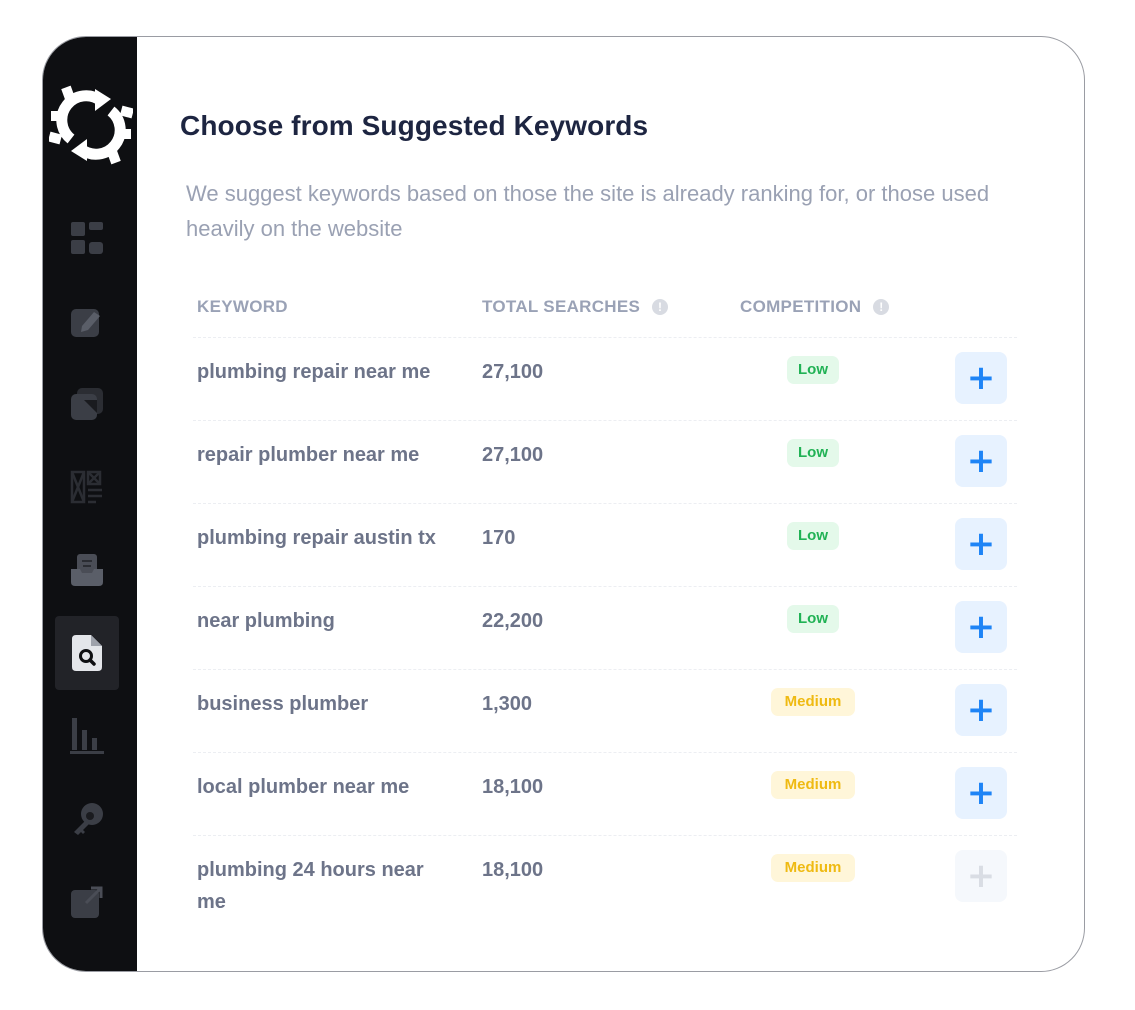  I want to click on sidebar-item-dashboard, so click(87, 238).